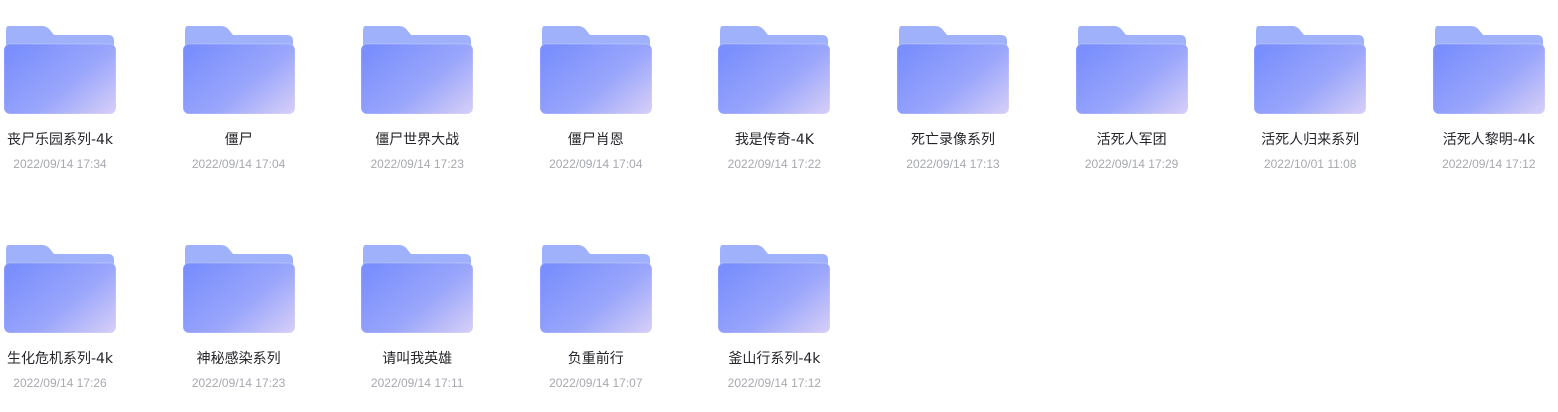  I want to click on folder-name: 活死人黎明-4k, so click(1488, 140).